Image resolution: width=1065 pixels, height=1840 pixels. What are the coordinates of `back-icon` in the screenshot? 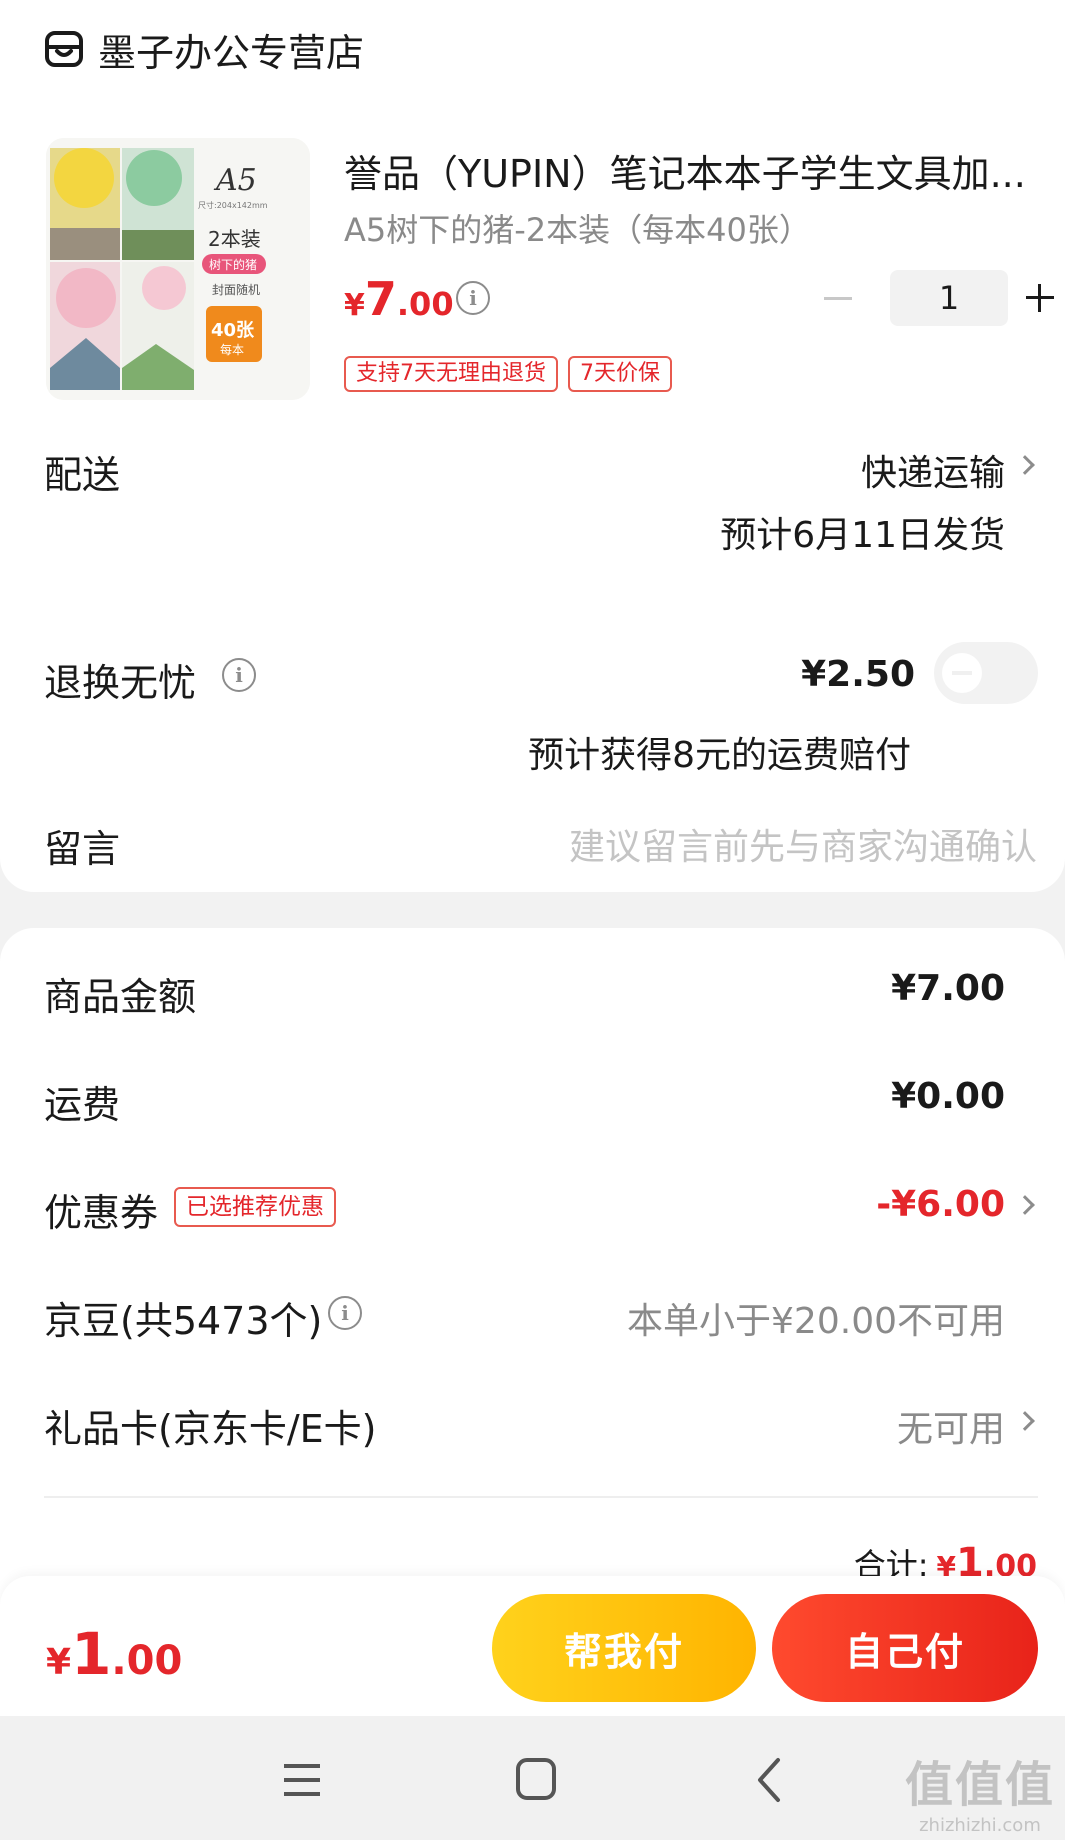 It's located at (770, 1780).